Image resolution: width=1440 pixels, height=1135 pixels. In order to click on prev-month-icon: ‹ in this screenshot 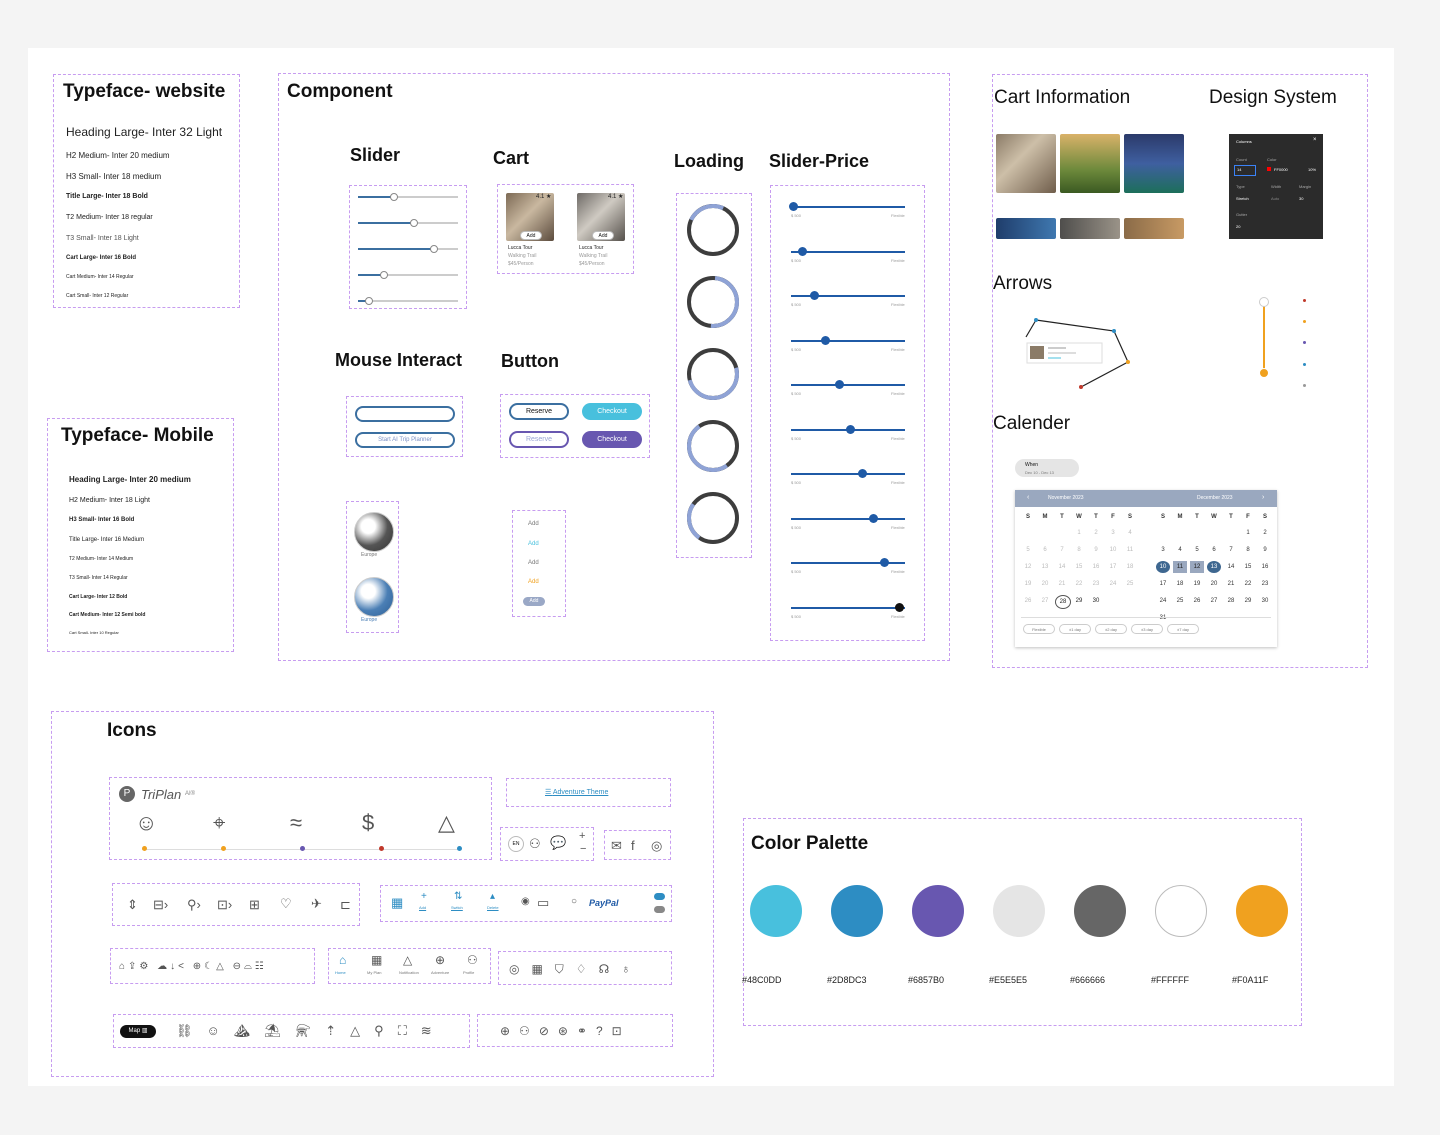, I will do `click(1028, 497)`.